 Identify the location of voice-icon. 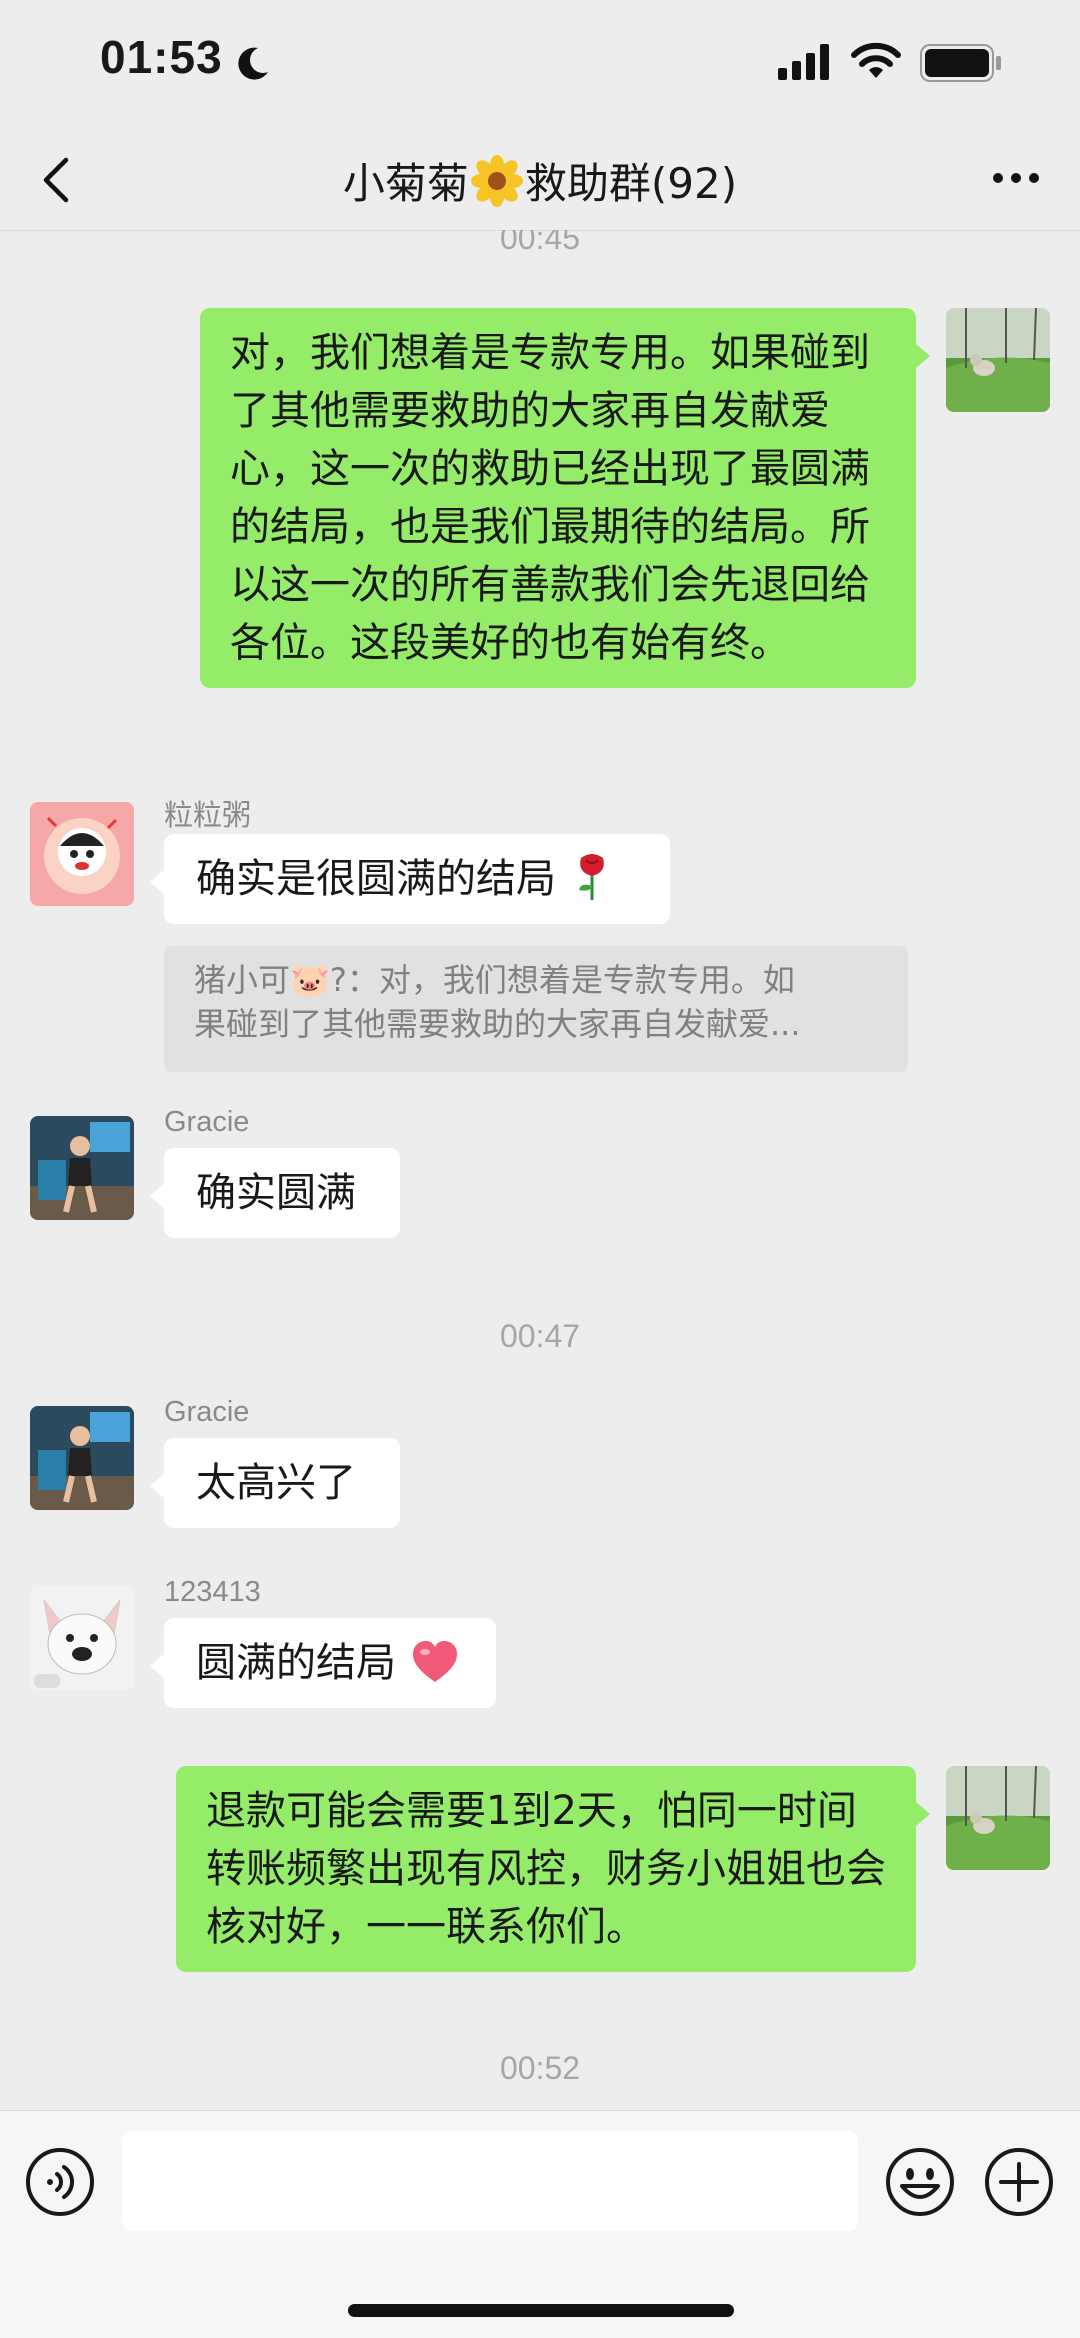
(60, 2182).